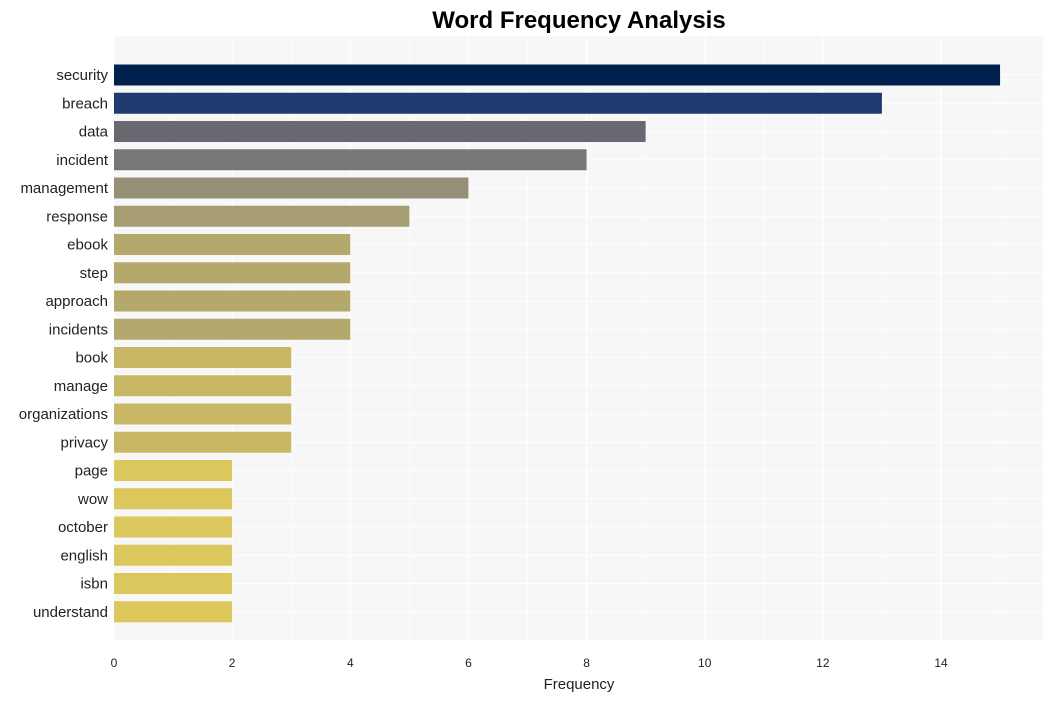 The width and height of the screenshot is (1053, 701). What do you see at coordinates (498, 103) in the screenshot?
I see `bar-breach` at bounding box center [498, 103].